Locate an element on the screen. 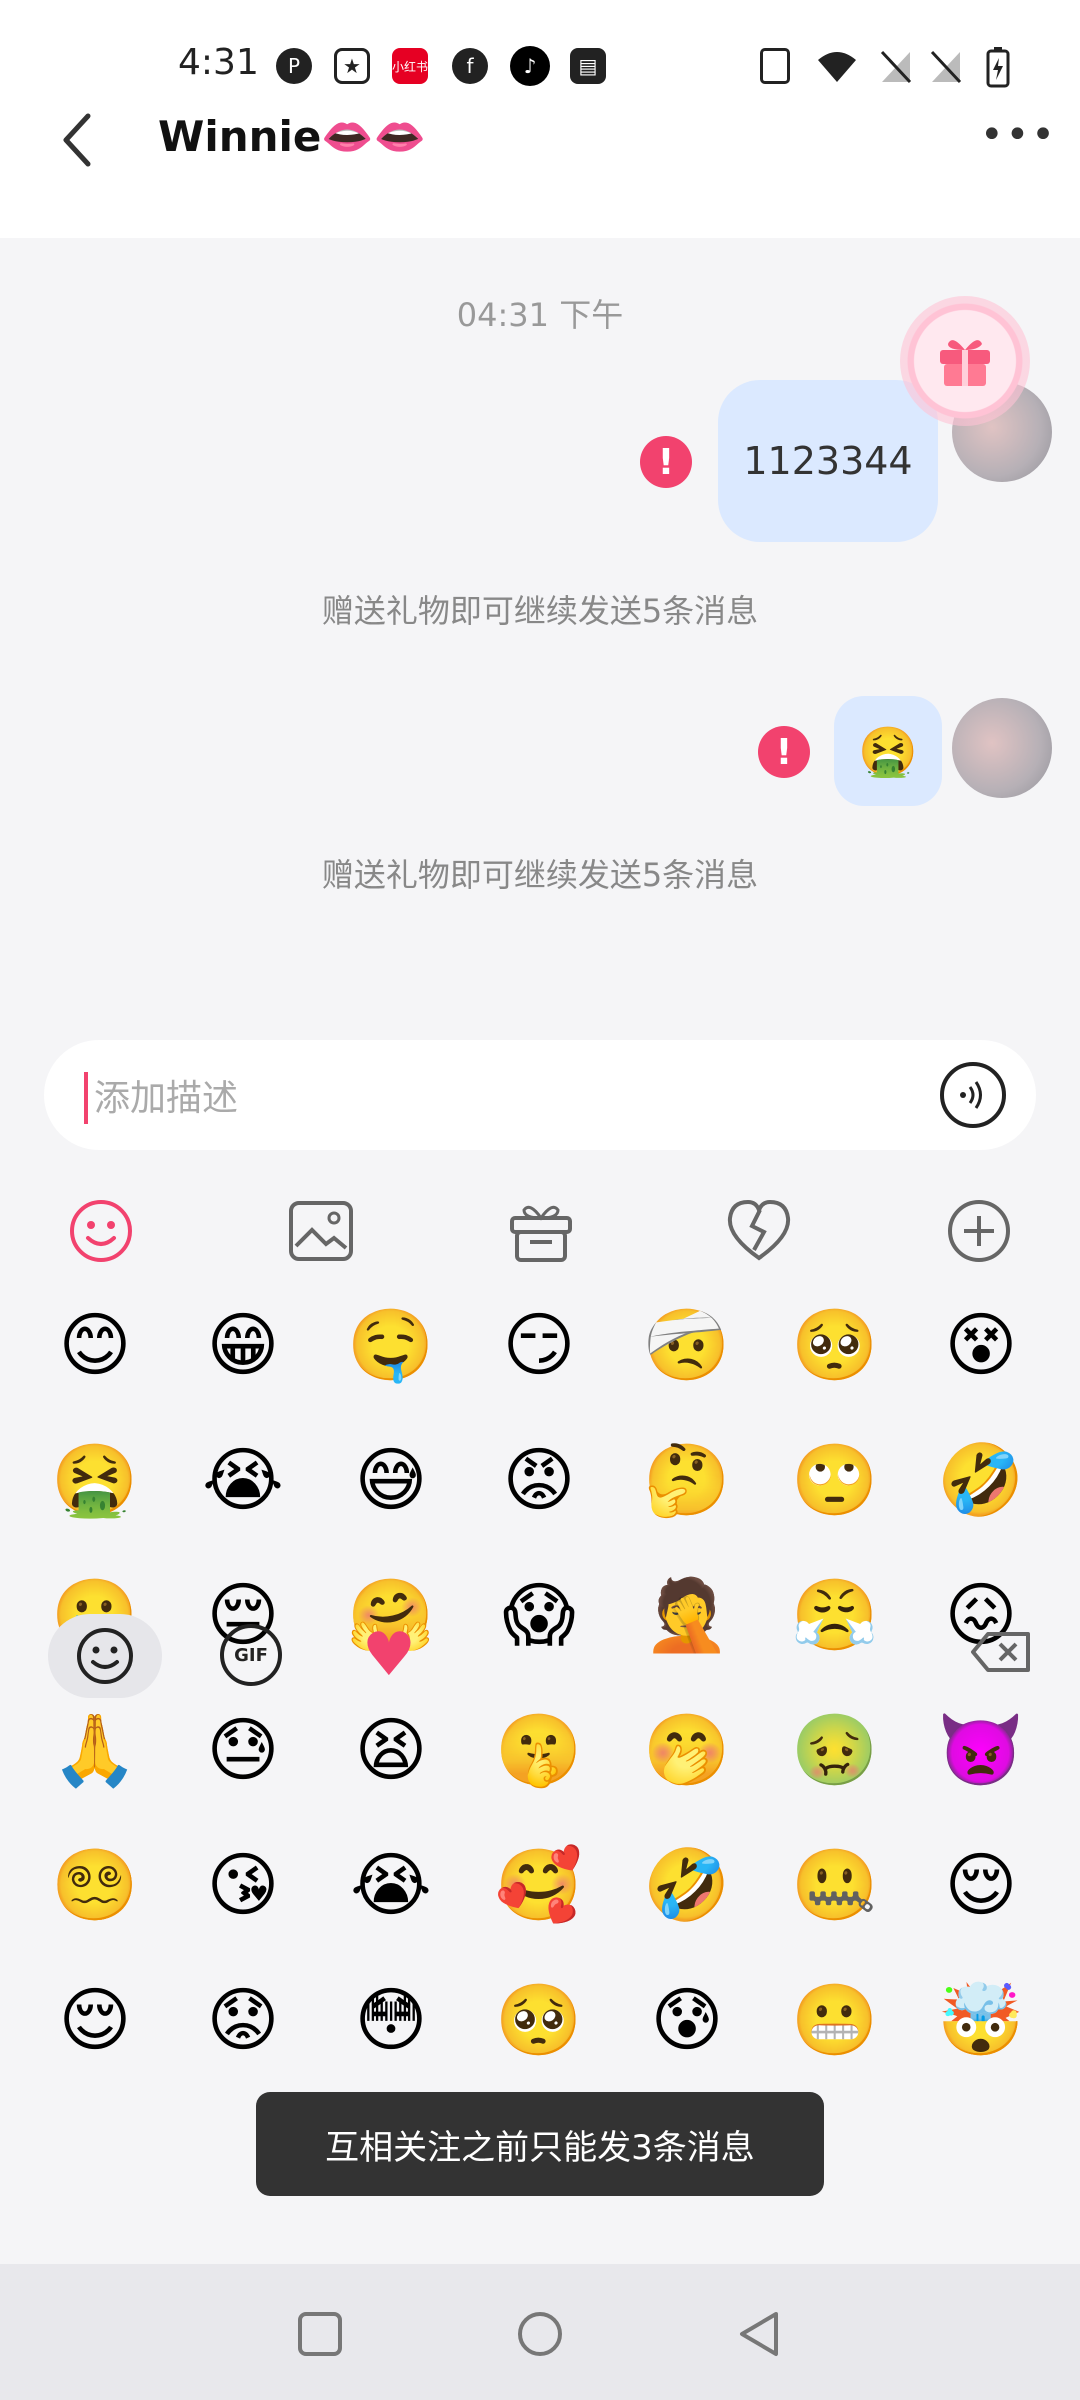  home-button is located at coordinates (540, 2334).